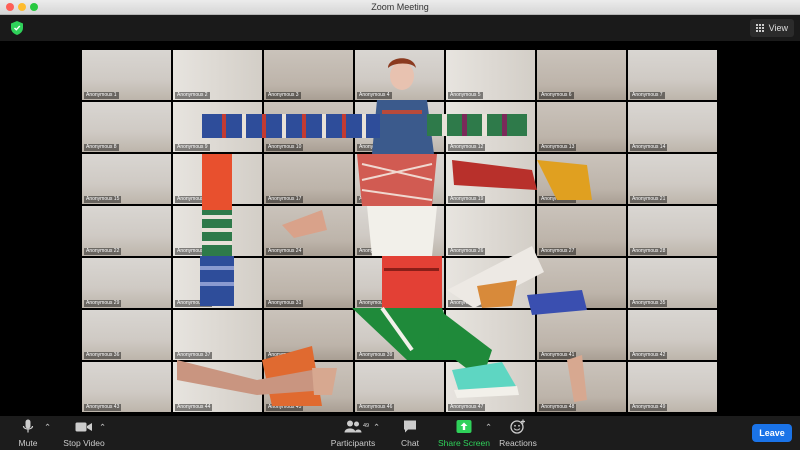  Describe the element at coordinates (490, 179) in the screenshot. I see `participant-video-tile: Anonymous 19` at that location.